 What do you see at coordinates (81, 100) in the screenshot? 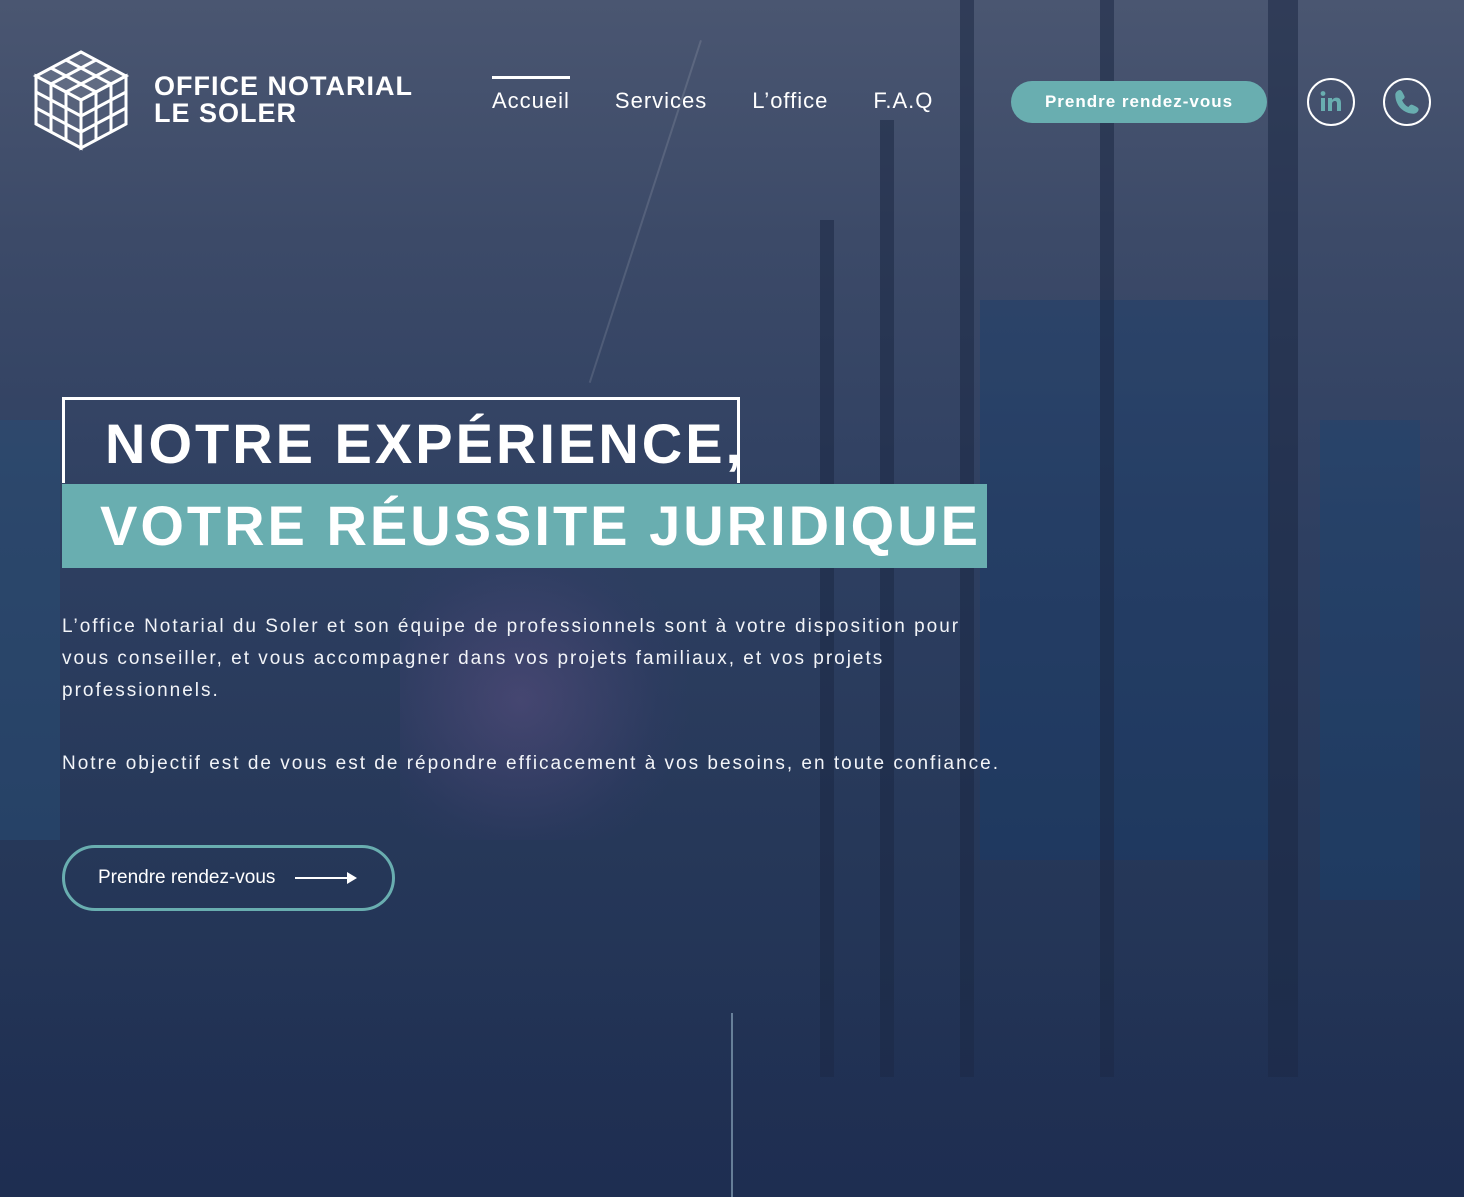
I see `rubiks-cube-icon` at bounding box center [81, 100].